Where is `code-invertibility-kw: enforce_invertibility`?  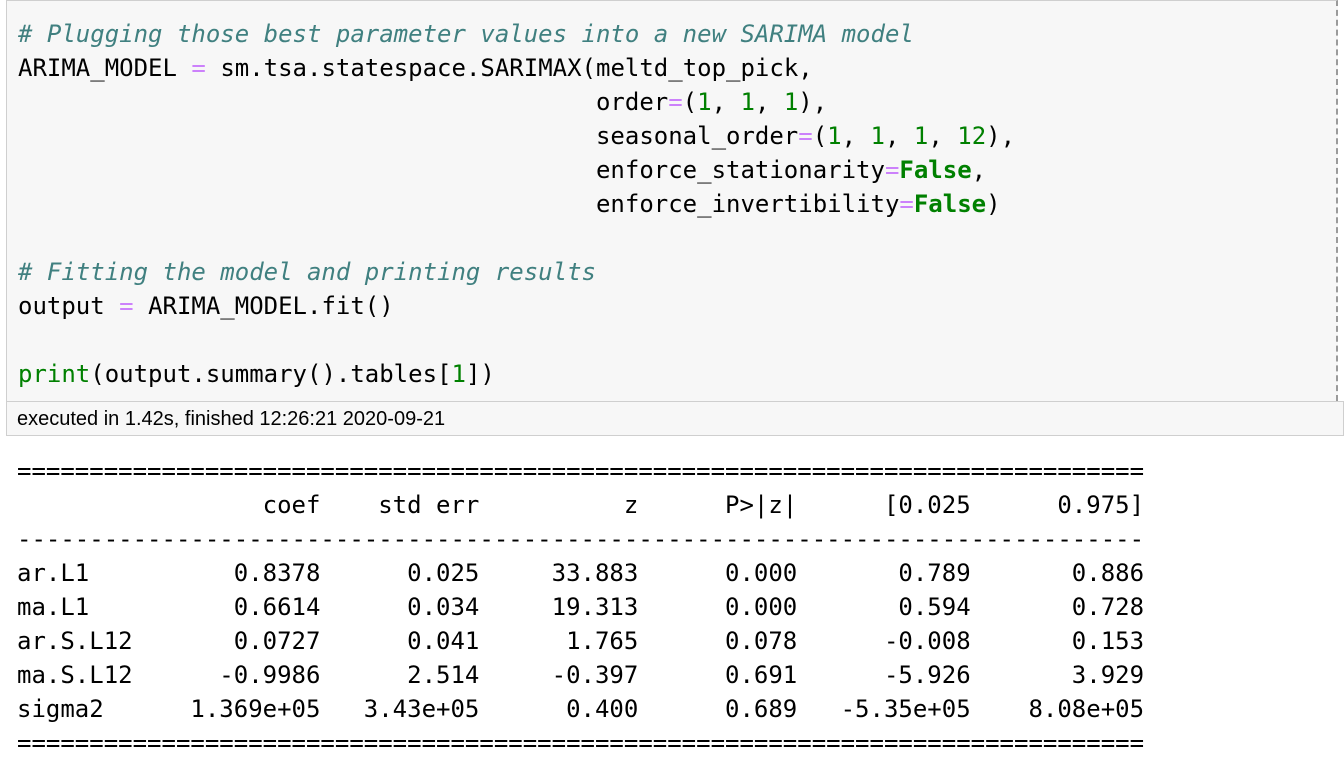 code-invertibility-kw: enforce_invertibility is located at coordinates (747, 204).